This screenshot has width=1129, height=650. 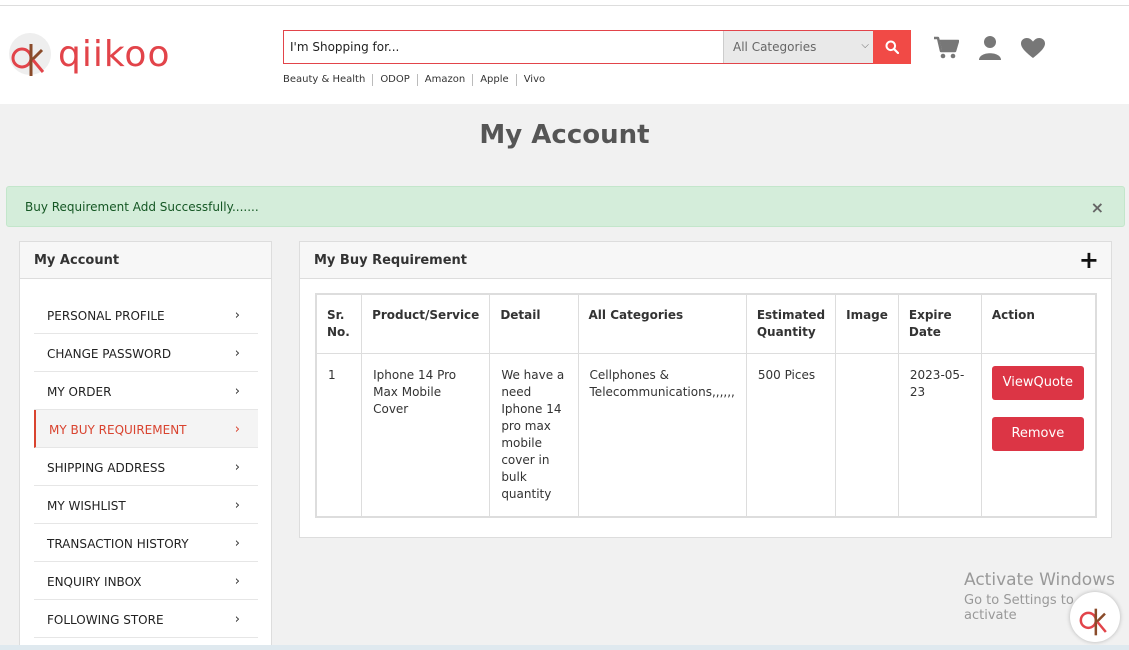 What do you see at coordinates (106, 468) in the screenshot?
I see `sidebar-item-label: SHIPPING ADDRESS` at bounding box center [106, 468].